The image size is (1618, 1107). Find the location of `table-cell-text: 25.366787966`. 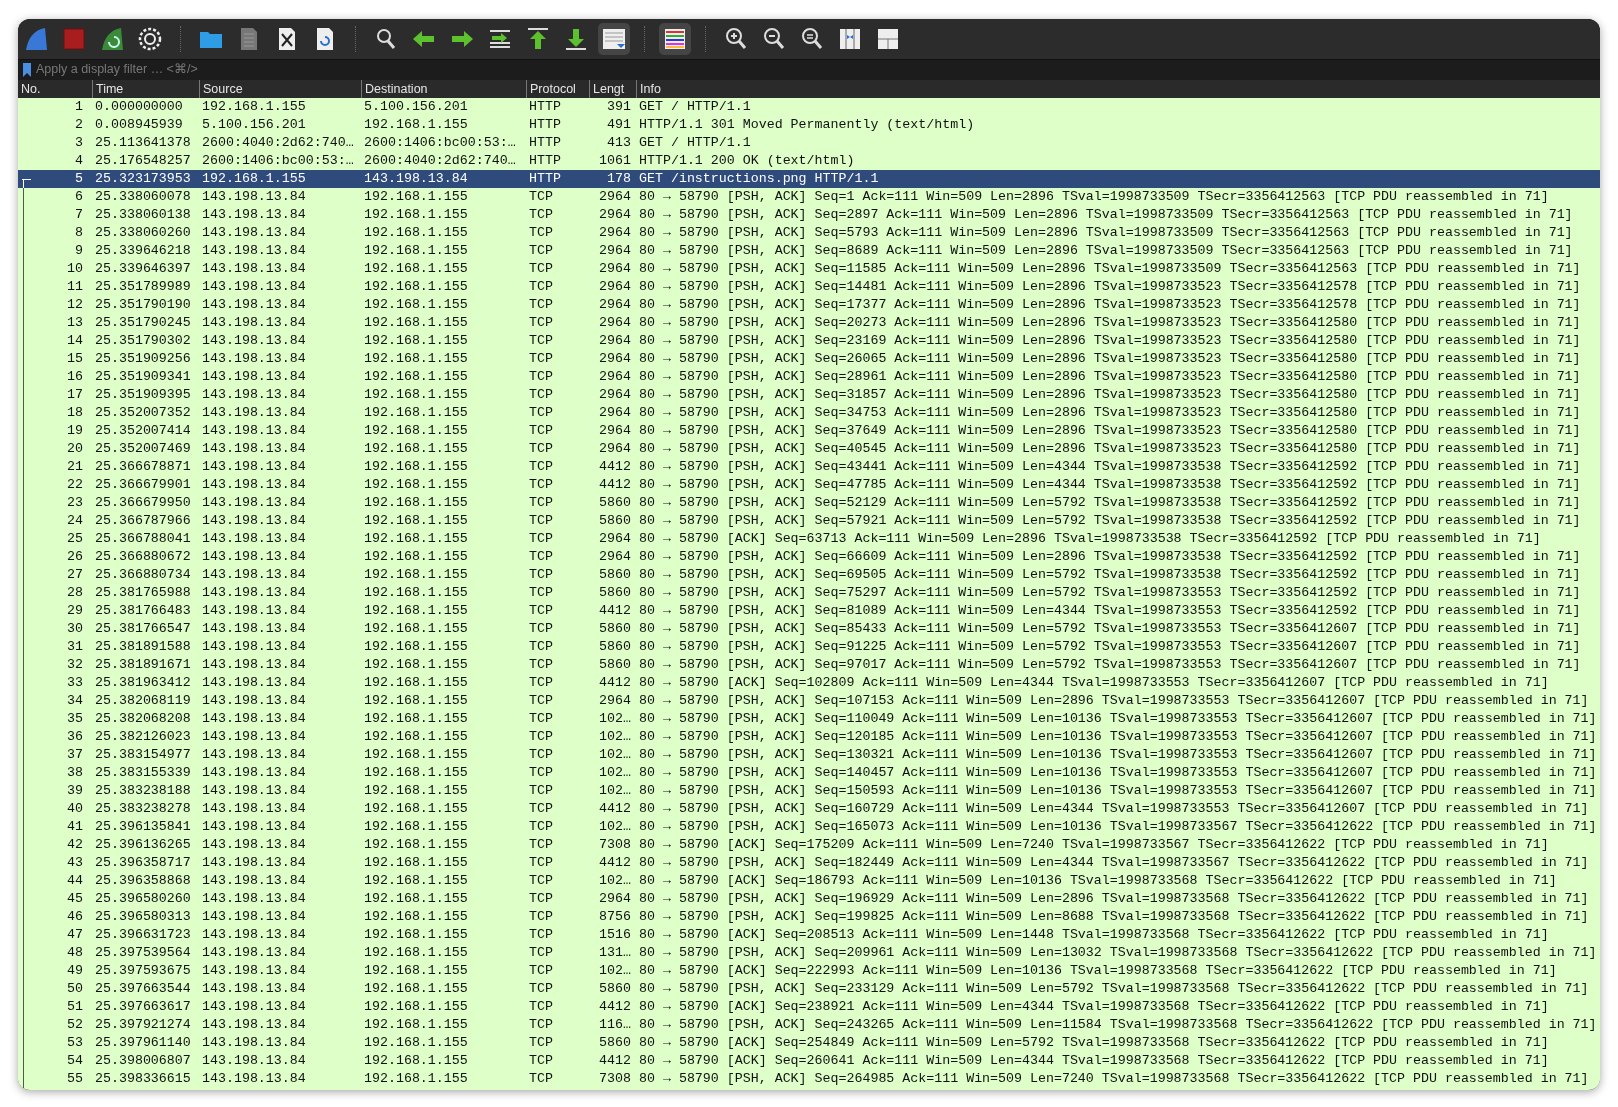

table-cell-text: 25.366787966 is located at coordinates (143, 521).